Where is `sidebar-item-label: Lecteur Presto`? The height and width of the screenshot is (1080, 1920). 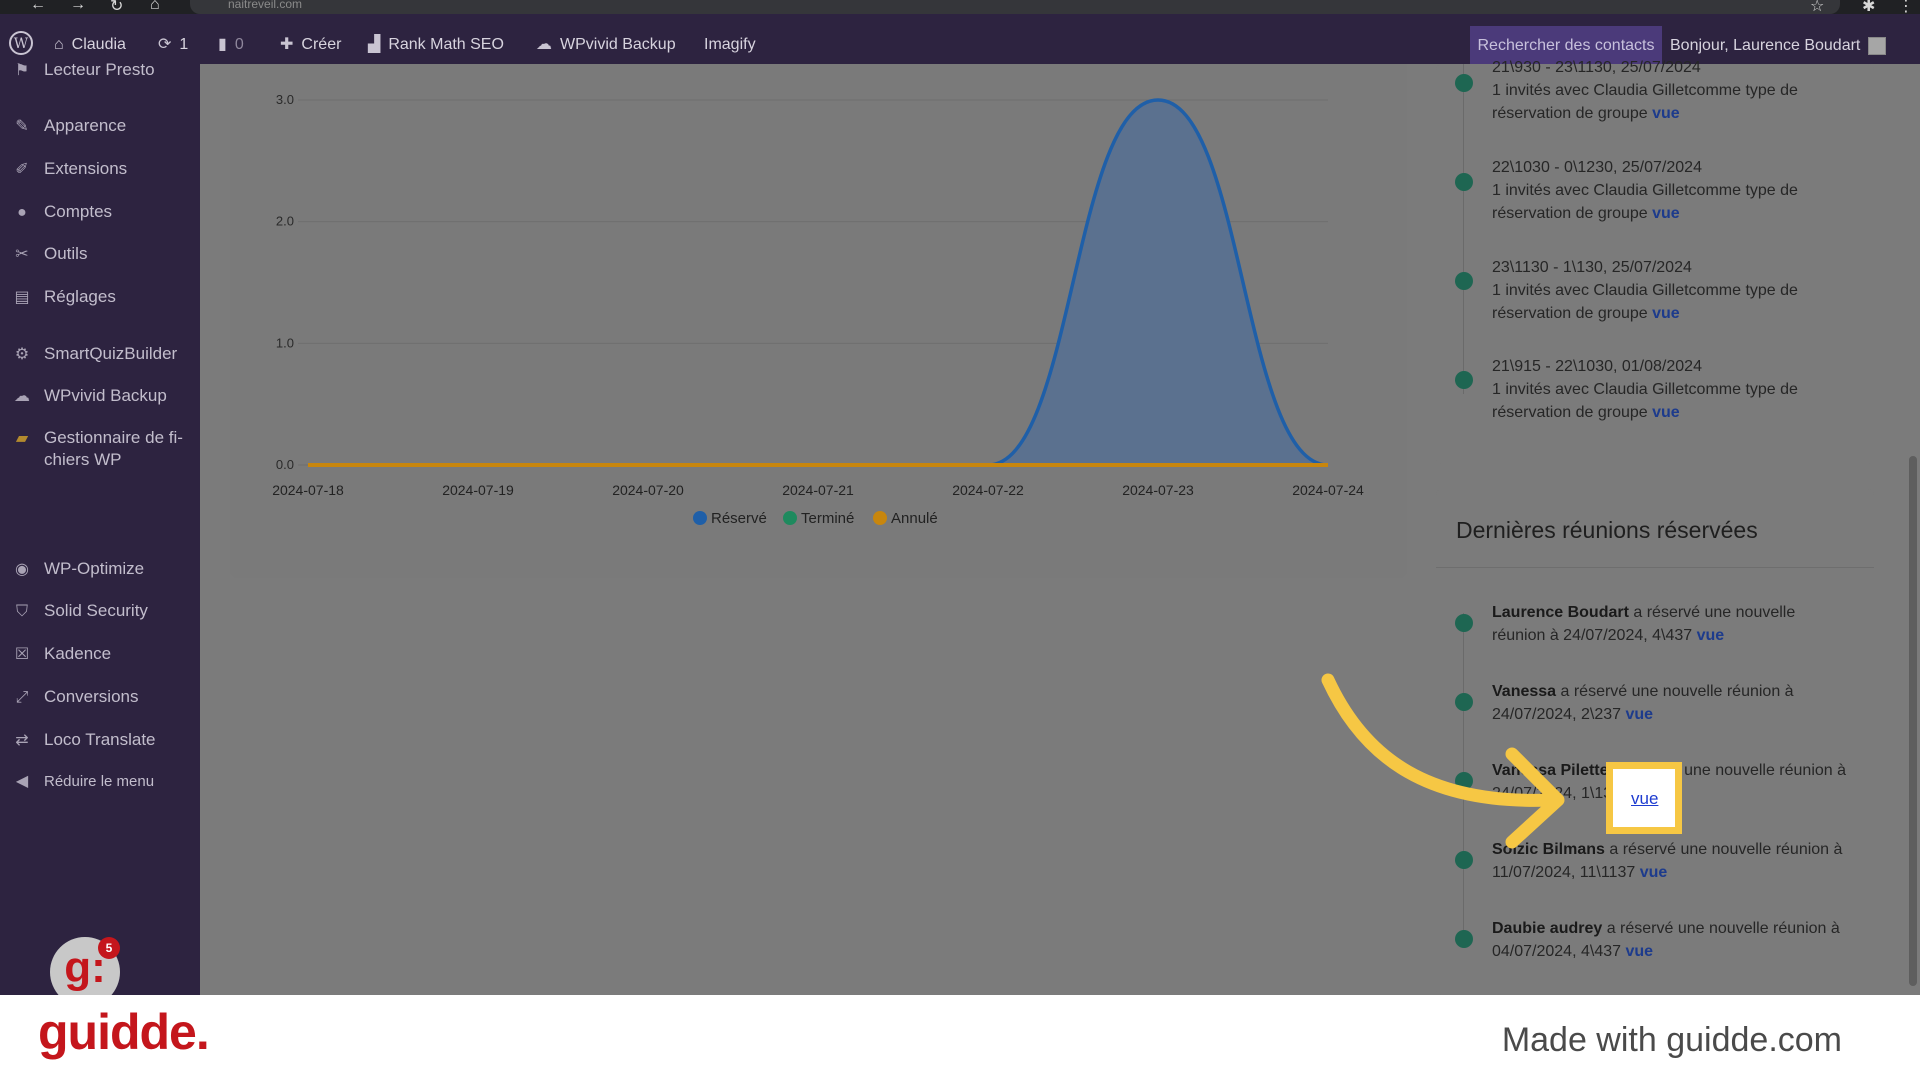
sidebar-item-label: Lecteur Presto is located at coordinates (99, 69).